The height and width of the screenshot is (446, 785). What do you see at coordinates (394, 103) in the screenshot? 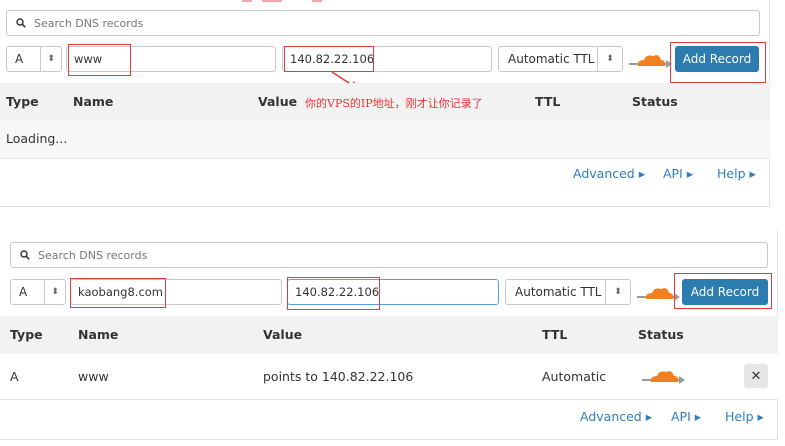
I see `ip-annotation: 你的VPS的IP地址，刚才让你记录了` at bounding box center [394, 103].